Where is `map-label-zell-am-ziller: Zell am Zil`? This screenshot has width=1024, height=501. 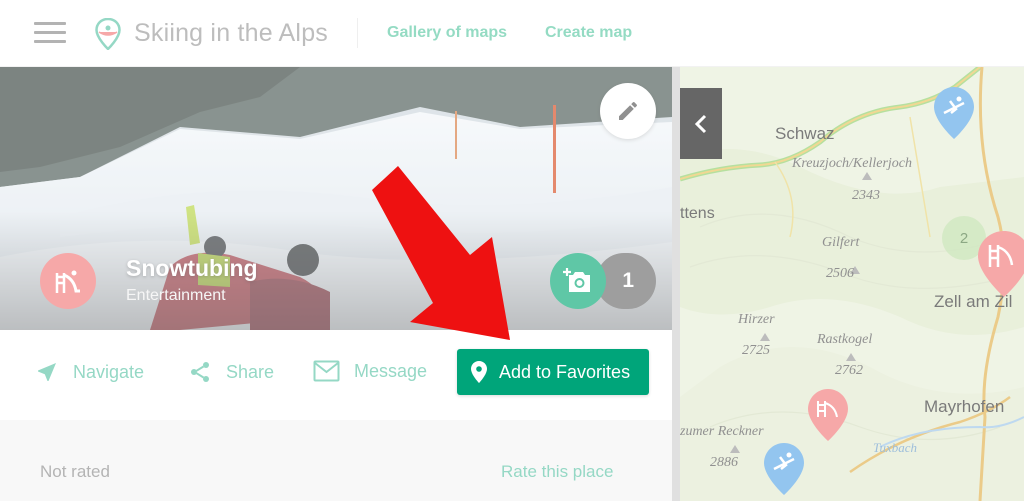 map-label-zell-am-ziller: Zell am Zil is located at coordinates (973, 301).